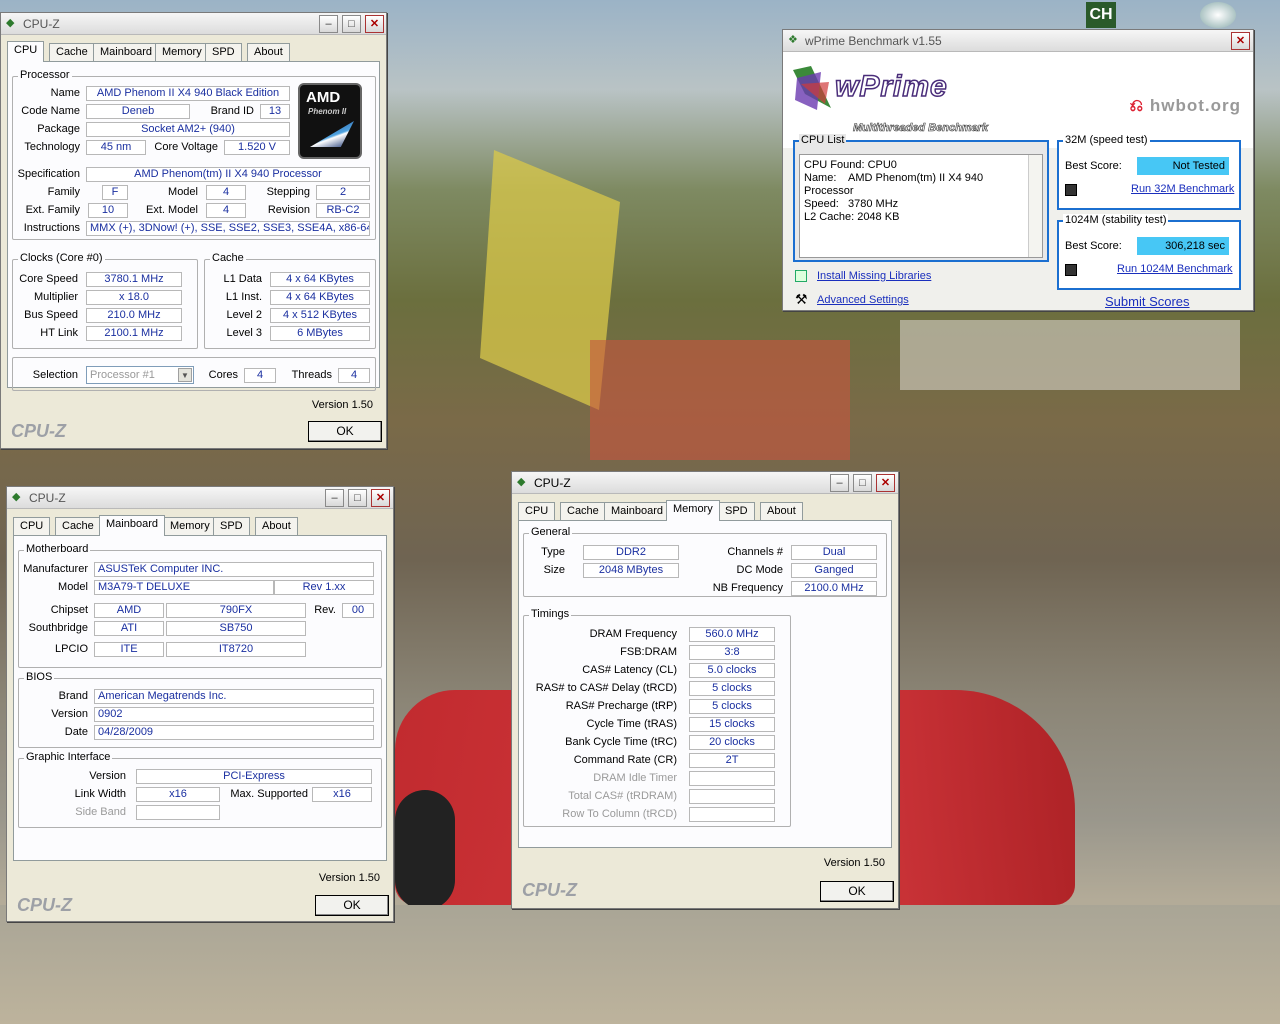 Image resolution: width=1280 pixels, height=1024 pixels. What do you see at coordinates (236, 628) in the screenshot?
I see `southbridge-value: SB750` at bounding box center [236, 628].